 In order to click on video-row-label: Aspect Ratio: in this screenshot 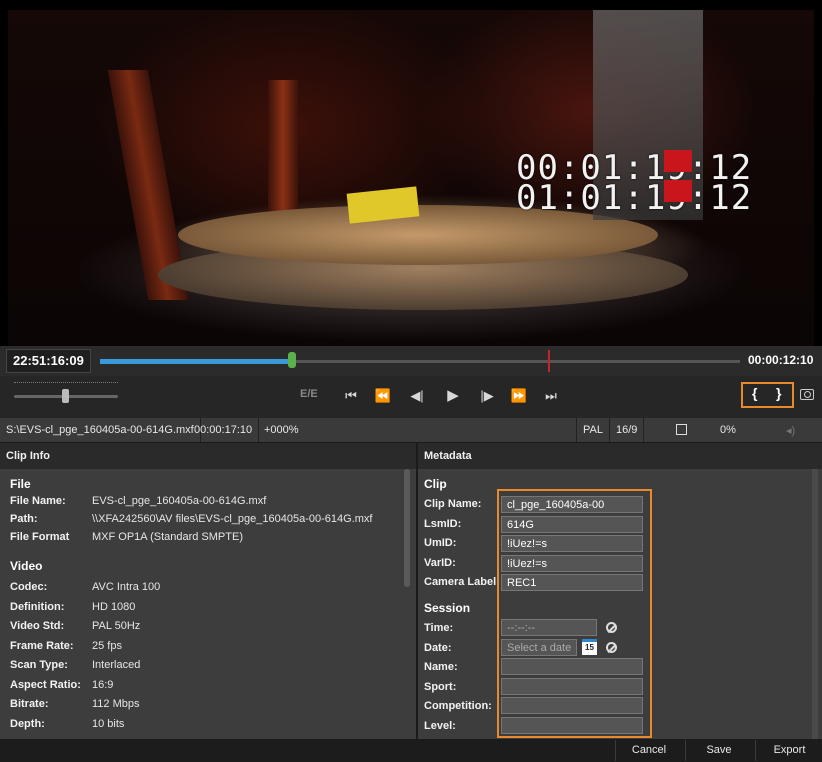, I will do `click(45, 684)`.